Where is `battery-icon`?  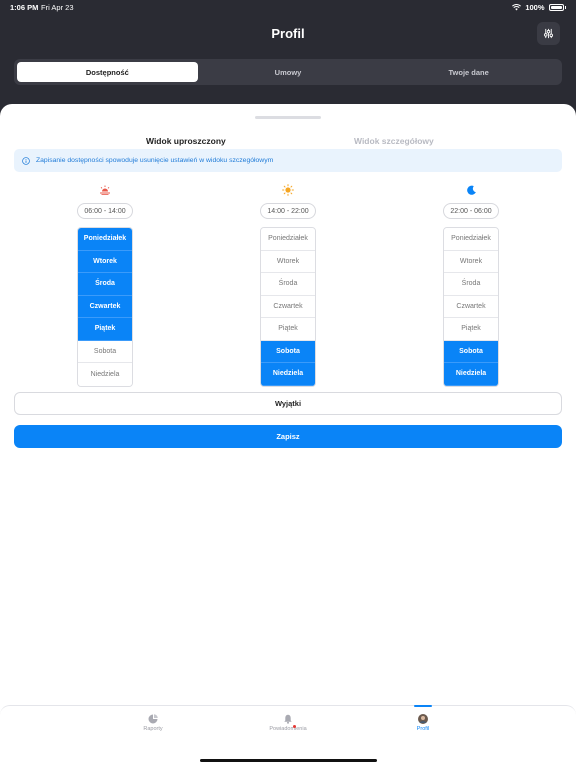
battery-icon is located at coordinates (556, 7).